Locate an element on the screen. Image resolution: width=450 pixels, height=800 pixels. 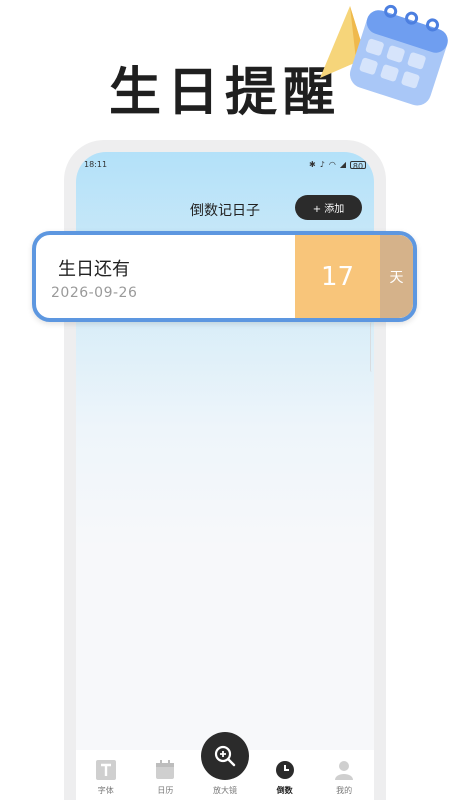
tab-profile: 我的 is located at coordinates (344, 775).